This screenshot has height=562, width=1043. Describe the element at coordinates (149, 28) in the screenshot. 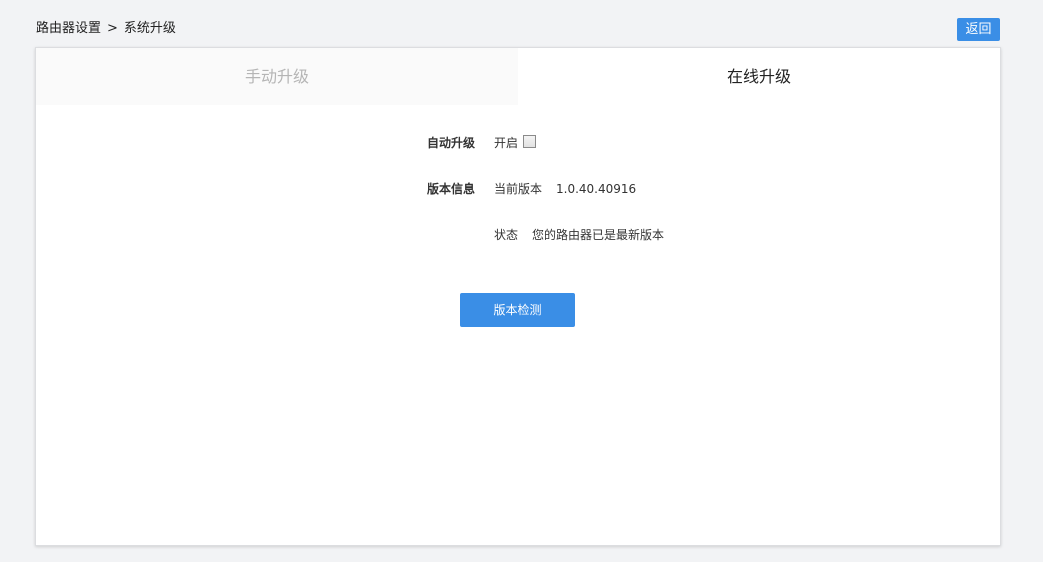

I see `breadcrumb-current: 系统升级` at that location.